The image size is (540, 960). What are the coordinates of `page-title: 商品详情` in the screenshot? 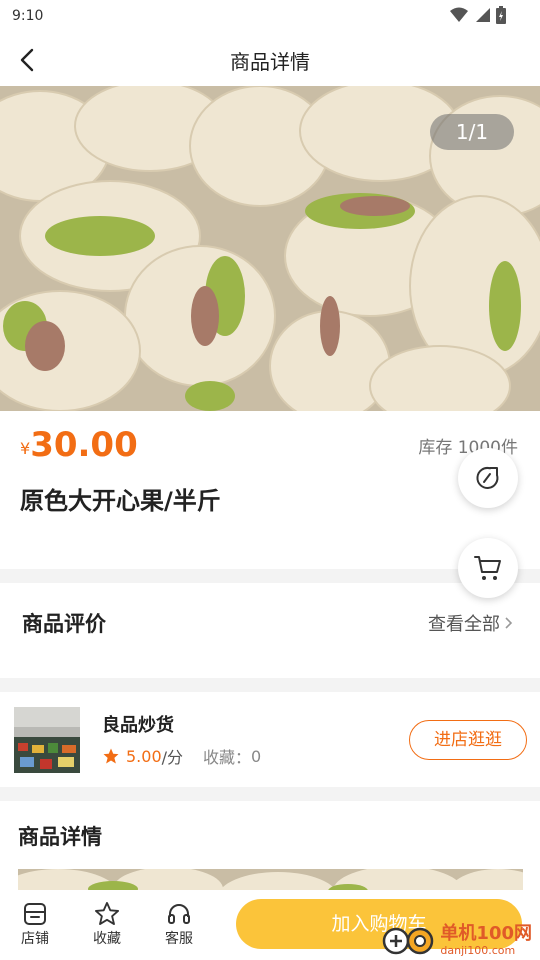 It's located at (270, 62).